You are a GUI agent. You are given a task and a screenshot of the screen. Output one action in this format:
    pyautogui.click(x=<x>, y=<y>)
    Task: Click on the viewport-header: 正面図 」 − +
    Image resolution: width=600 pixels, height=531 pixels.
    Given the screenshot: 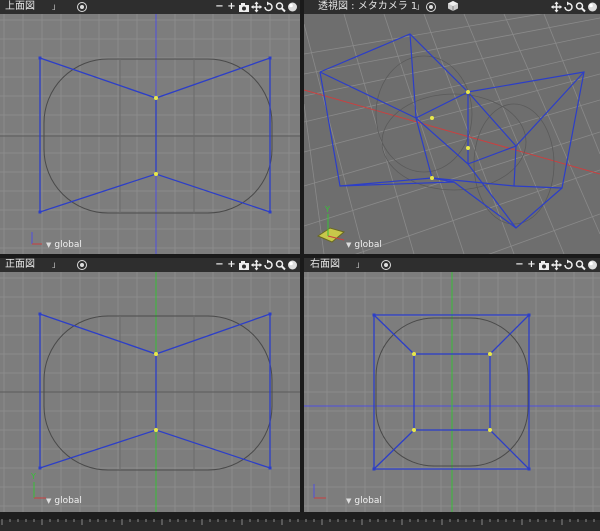 What is the action you would take?
    pyautogui.click(x=150, y=265)
    